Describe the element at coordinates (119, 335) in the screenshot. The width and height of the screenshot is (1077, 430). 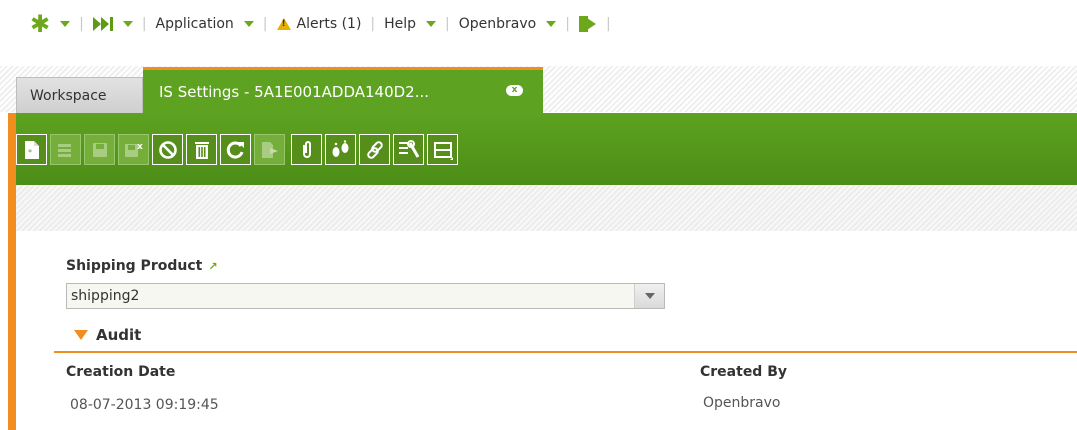
I see `audit-section-label: Audit` at that location.